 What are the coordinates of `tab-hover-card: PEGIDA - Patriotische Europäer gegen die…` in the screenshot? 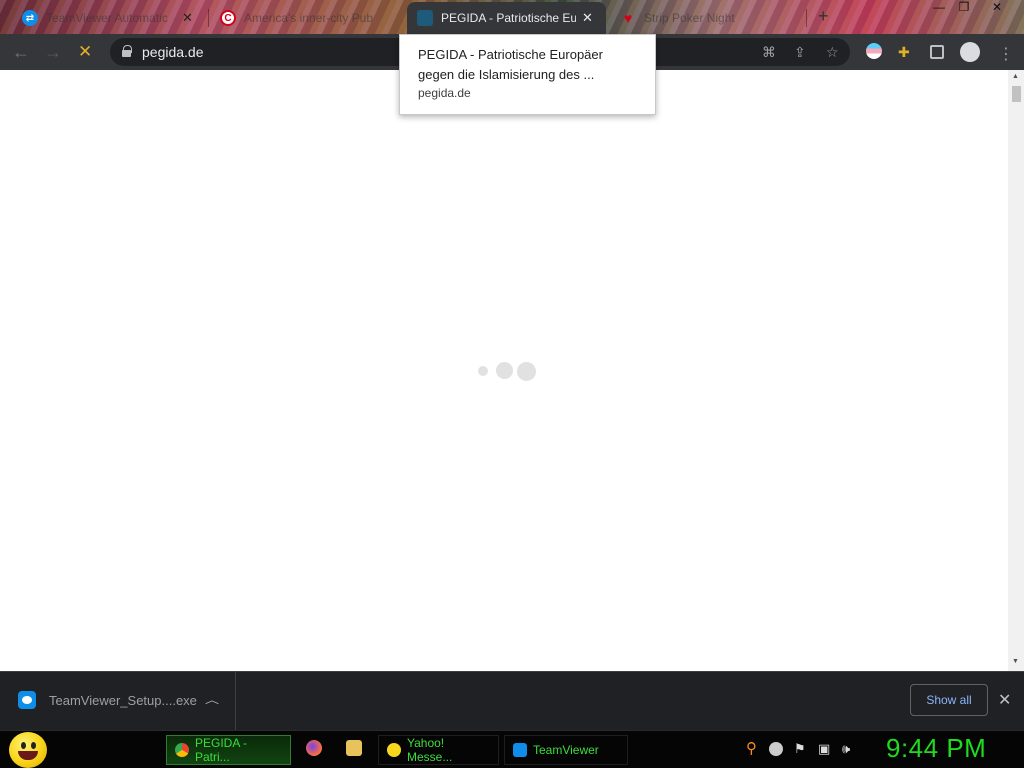 It's located at (527, 74).